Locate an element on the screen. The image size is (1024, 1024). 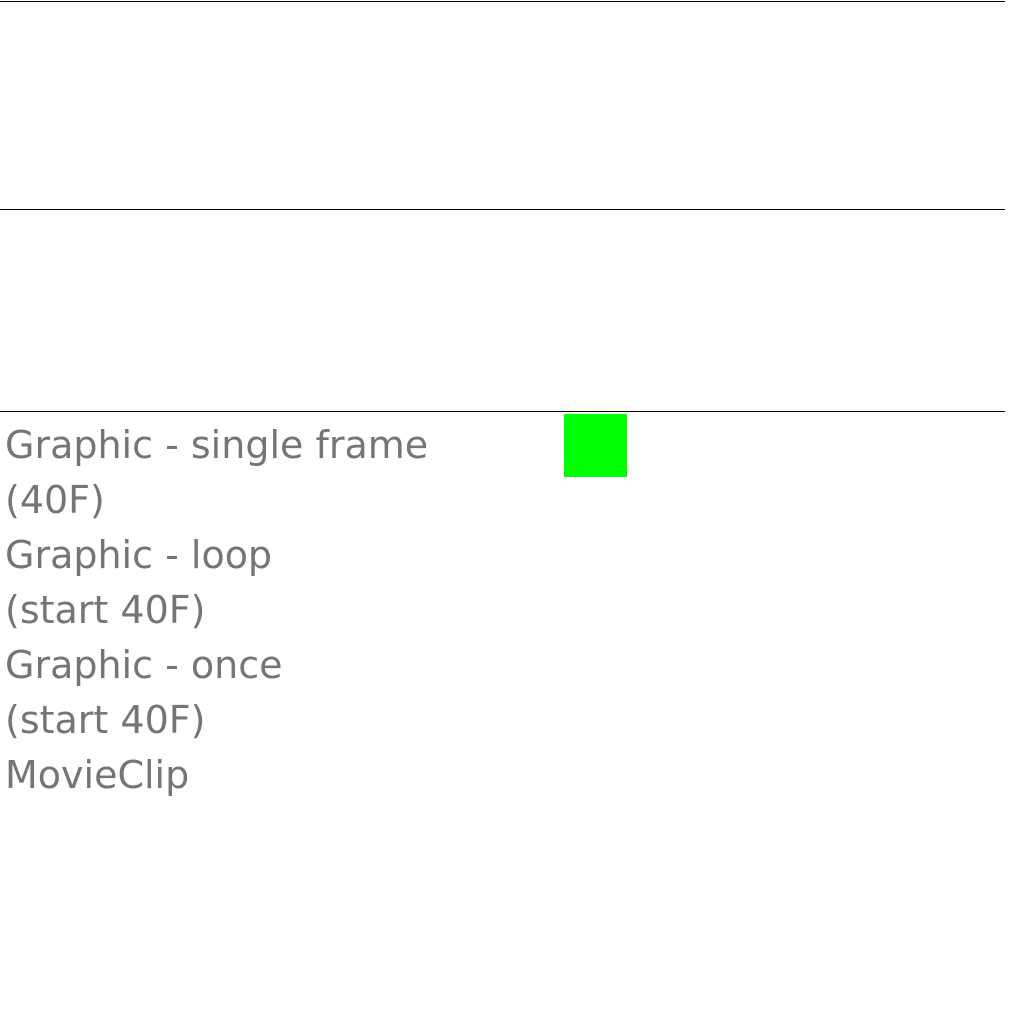
label-graphic-loop-title: Graphic - loop is located at coordinates (139, 555).